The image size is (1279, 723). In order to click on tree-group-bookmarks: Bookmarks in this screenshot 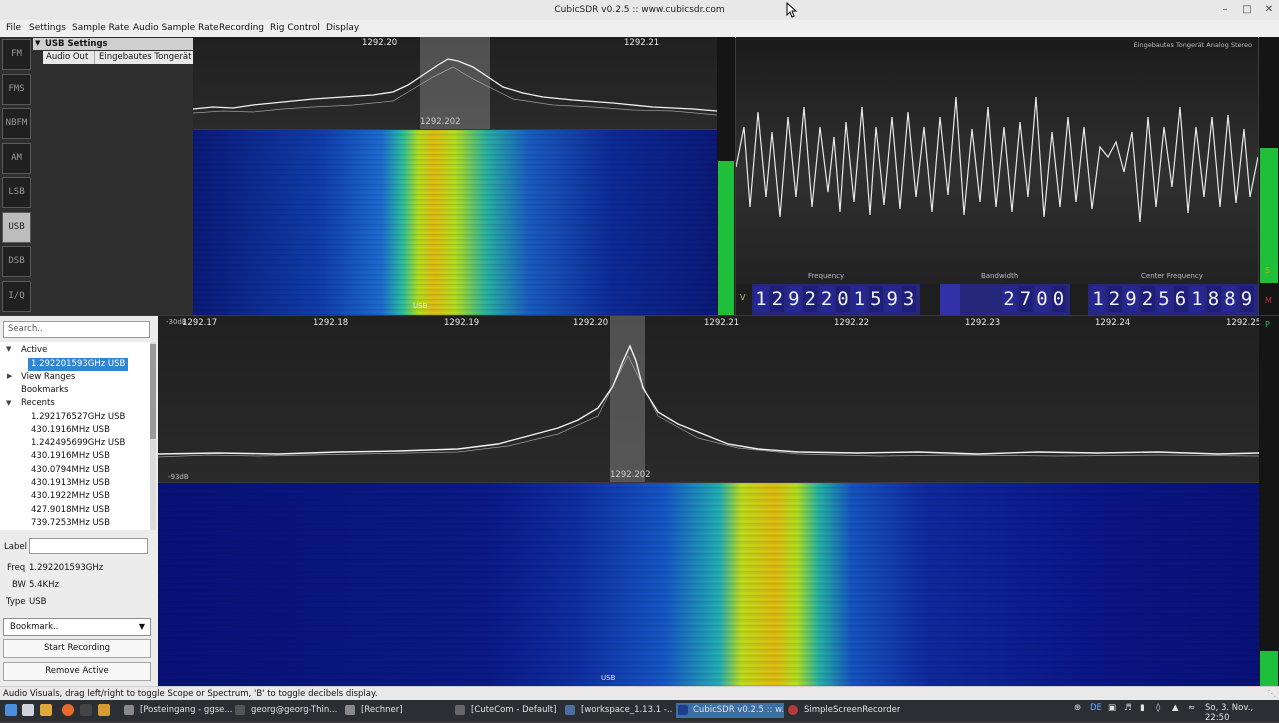, I will do `click(45, 390)`.